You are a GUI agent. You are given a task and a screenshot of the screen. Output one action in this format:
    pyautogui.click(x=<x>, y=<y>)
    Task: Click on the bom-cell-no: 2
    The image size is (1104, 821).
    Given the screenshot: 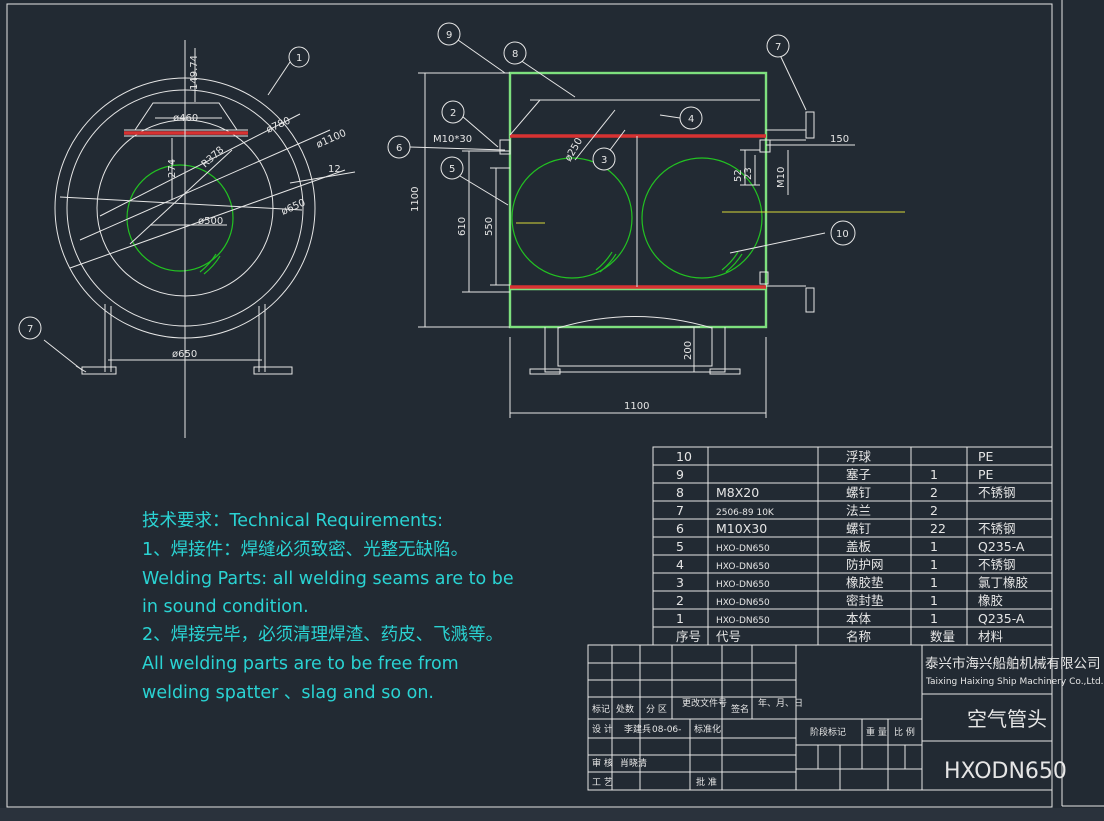 What is the action you would take?
    pyautogui.click(x=680, y=600)
    